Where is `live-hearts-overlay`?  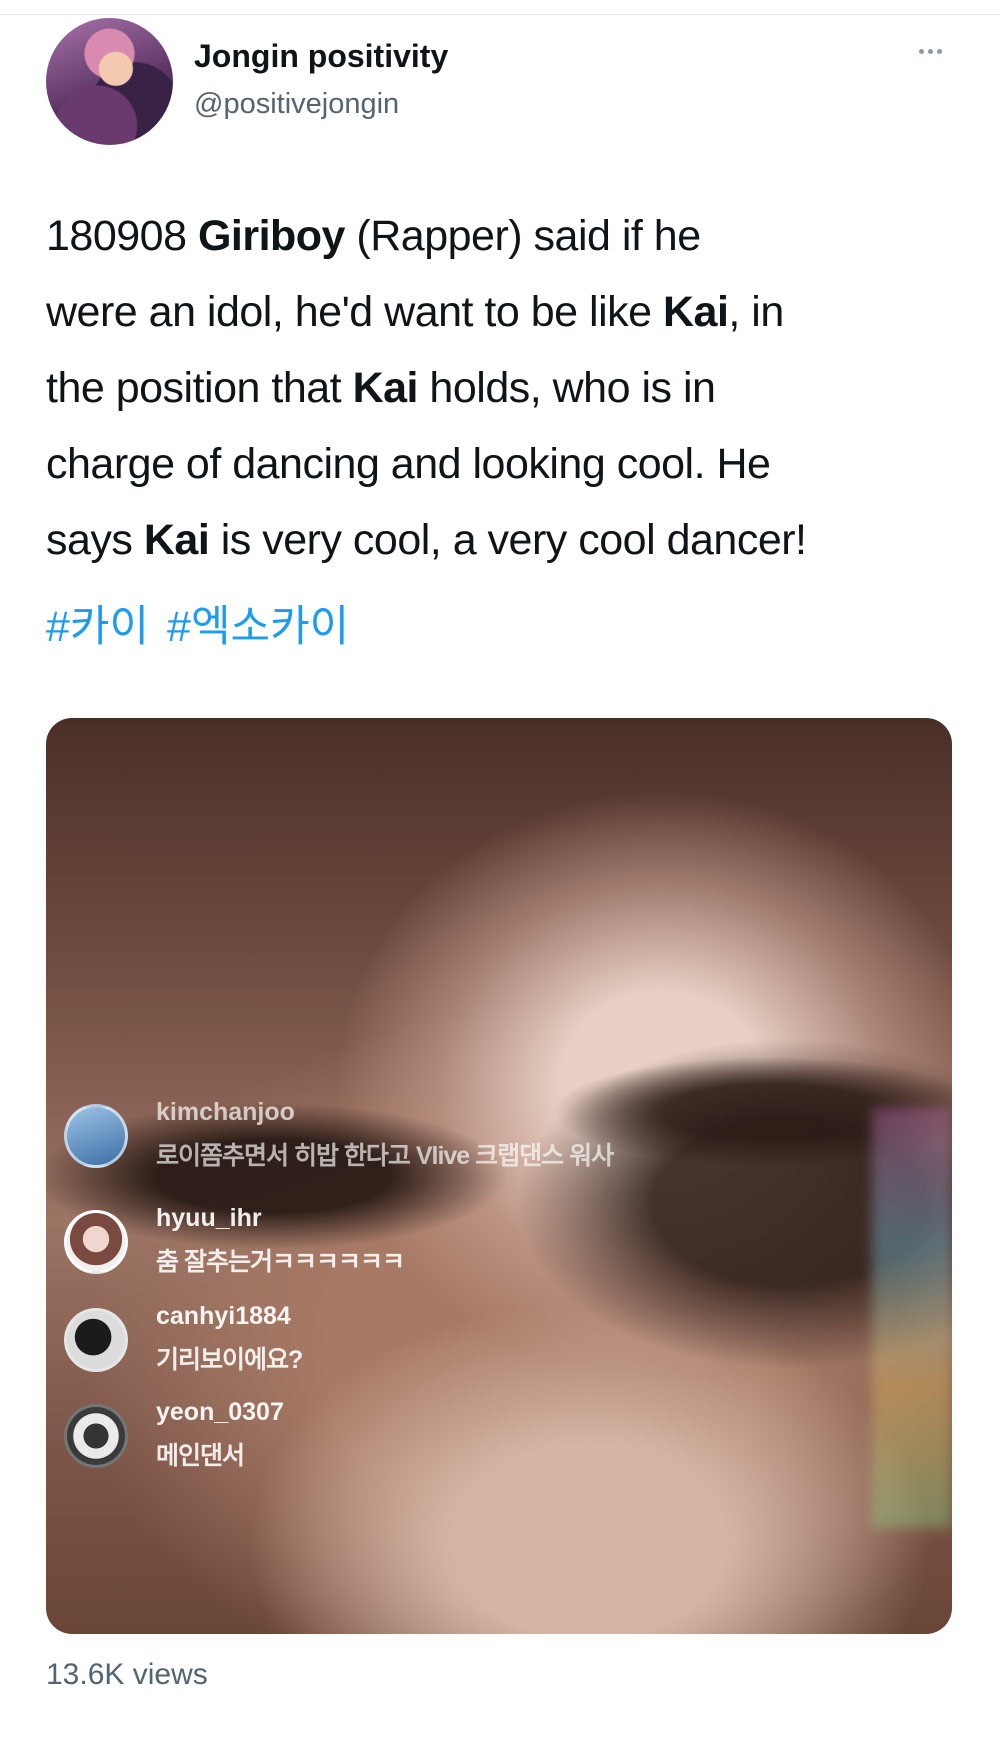
live-hearts-overlay is located at coordinates (912, 1318).